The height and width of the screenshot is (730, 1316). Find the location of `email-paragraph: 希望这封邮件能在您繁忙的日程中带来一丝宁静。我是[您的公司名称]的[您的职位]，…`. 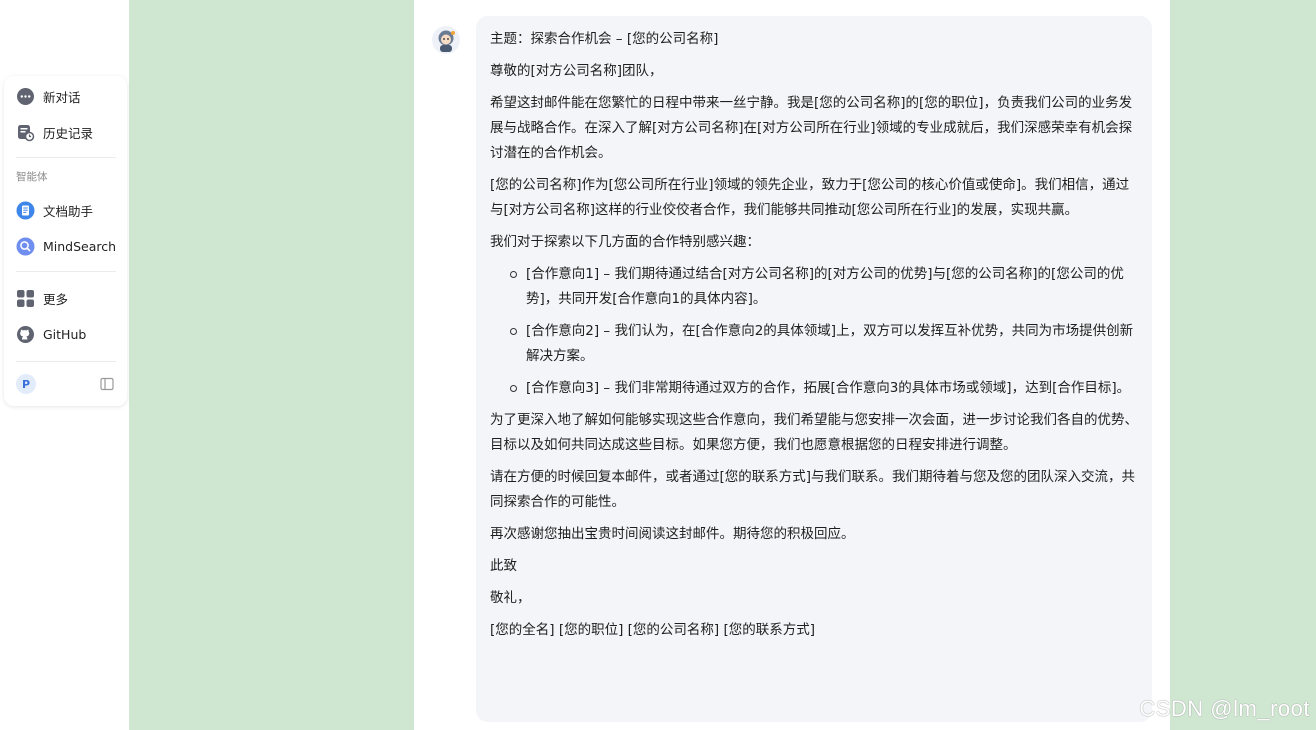

email-paragraph: 希望这封邮件能在您繁忙的日程中带来一丝宁静。我是[您的公司名称]的[您的职位]，… is located at coordinates (811, 128).